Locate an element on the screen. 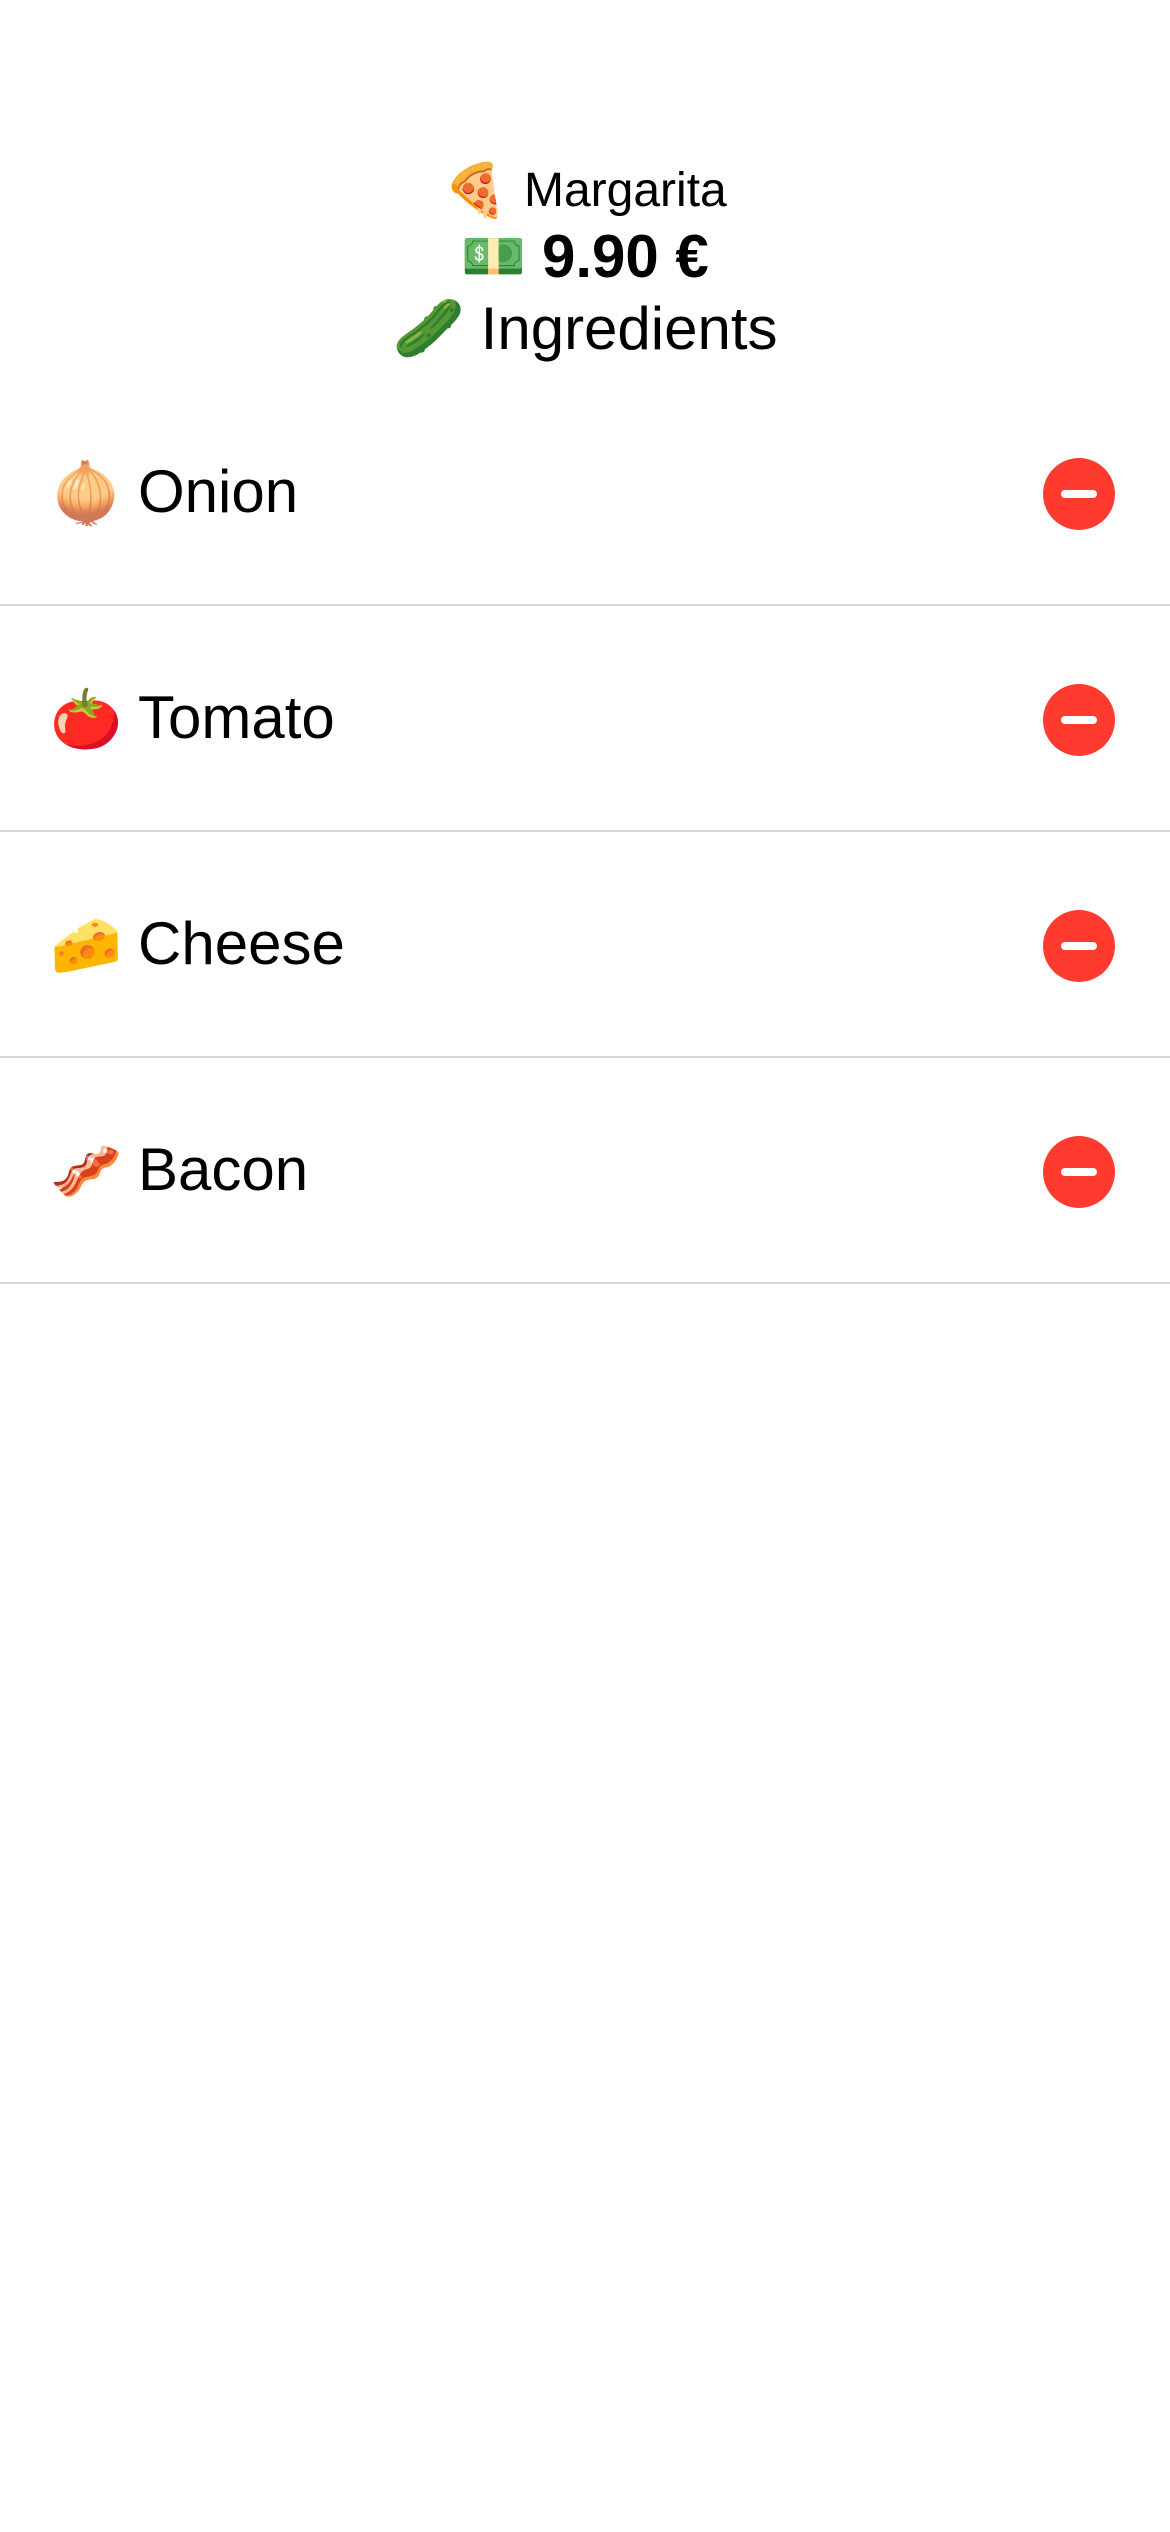  bacon-icon: 🥓 is located at coordinates (86, 1171).